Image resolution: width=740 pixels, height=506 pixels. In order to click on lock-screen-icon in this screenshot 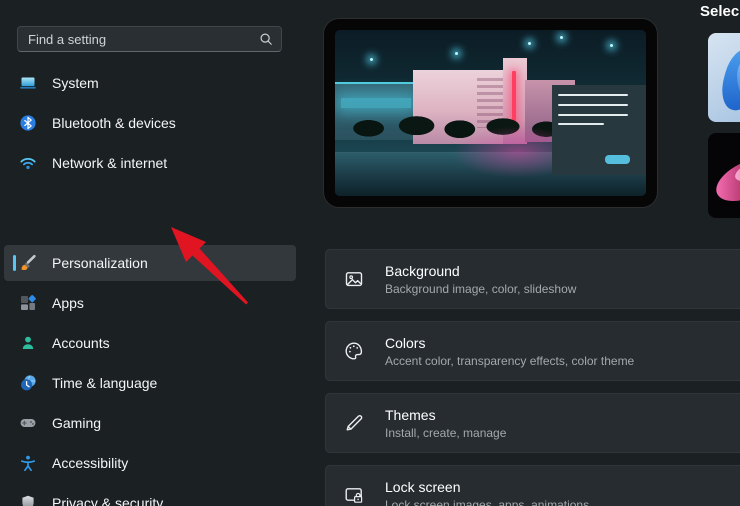, I will do `click(354, 495)`.